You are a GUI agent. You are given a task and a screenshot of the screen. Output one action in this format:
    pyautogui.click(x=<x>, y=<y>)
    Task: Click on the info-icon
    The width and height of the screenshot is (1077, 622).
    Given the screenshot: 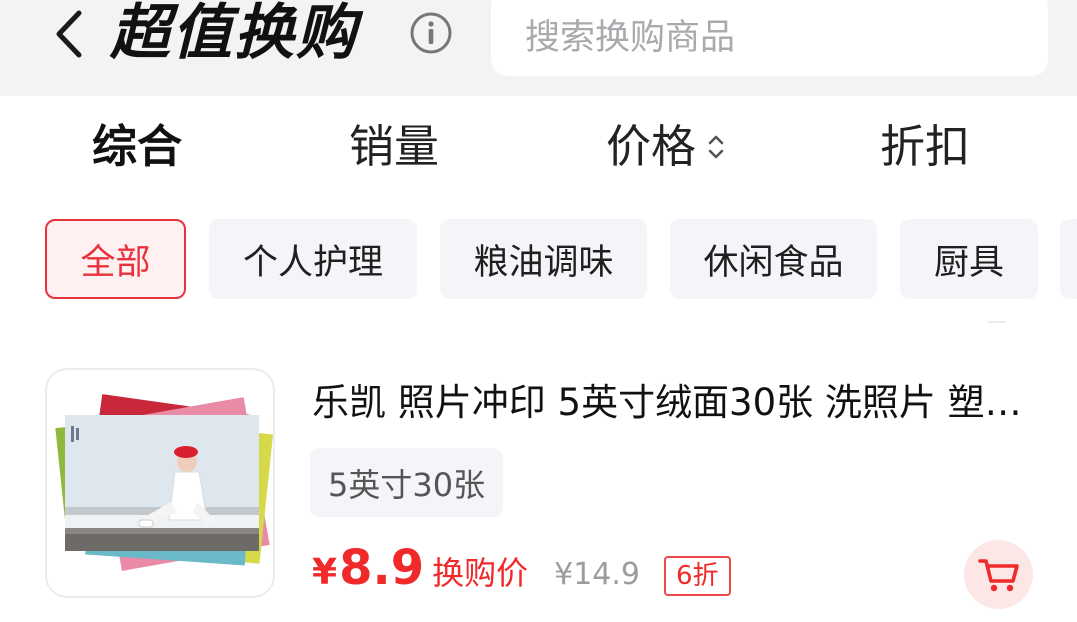 What is the action you would take?
    pyautogui.click(x=431, y=33)
    